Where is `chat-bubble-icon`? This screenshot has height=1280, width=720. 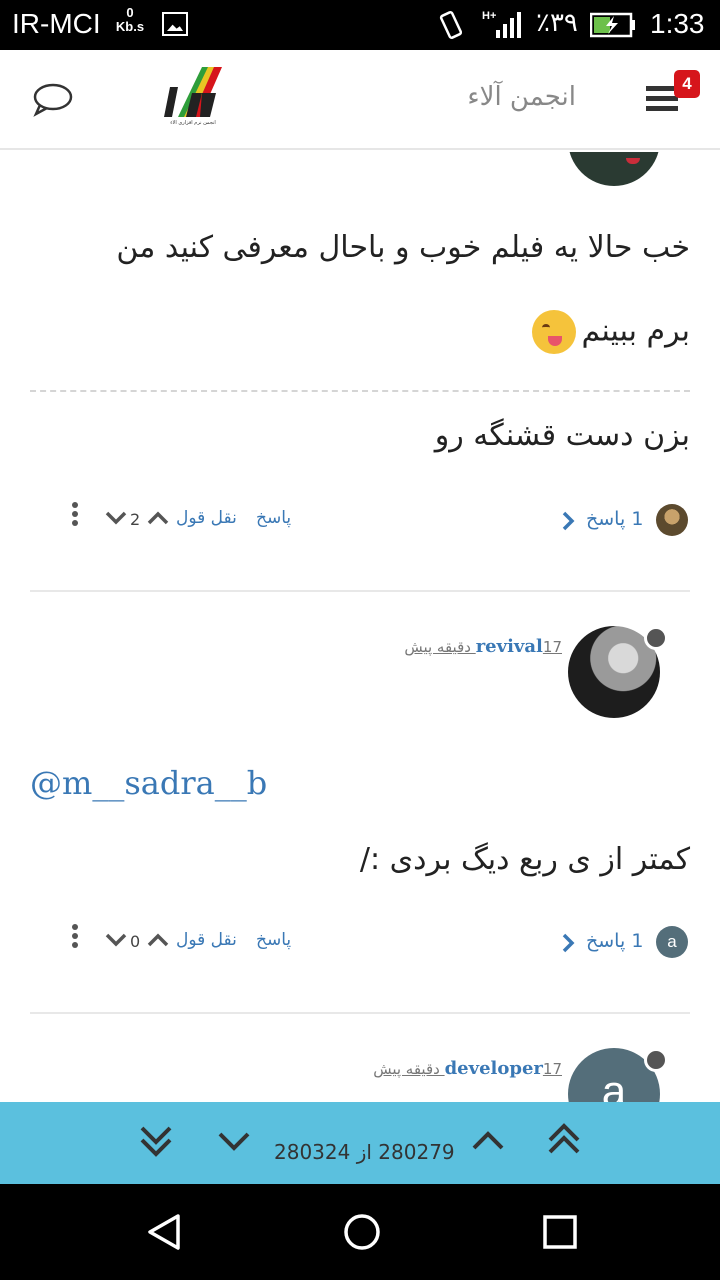
chat-bubble-icon is located at coordinates (53, 100).